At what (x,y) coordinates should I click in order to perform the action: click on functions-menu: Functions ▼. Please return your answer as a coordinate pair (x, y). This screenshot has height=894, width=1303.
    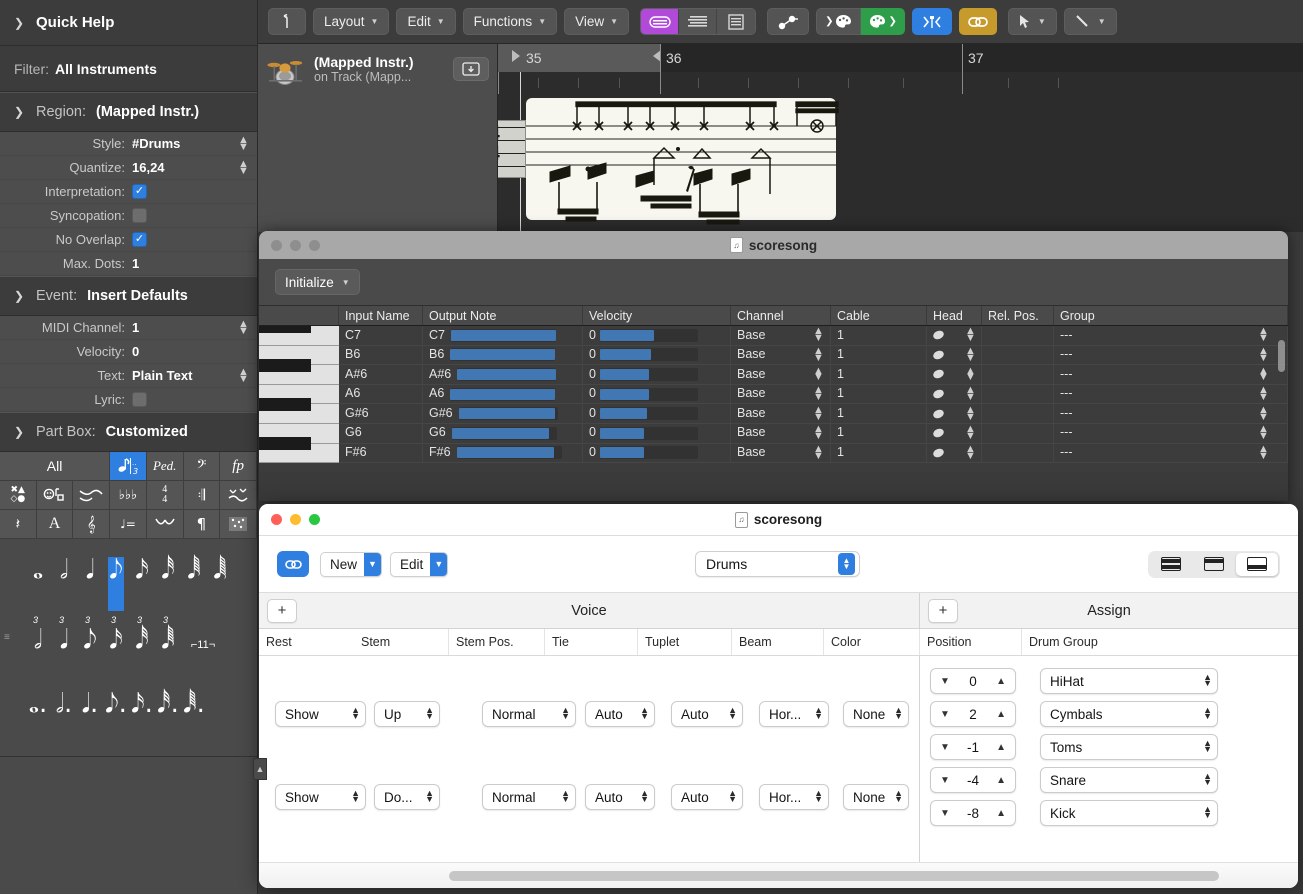
    Looking at the image, I should click on (510, 21).